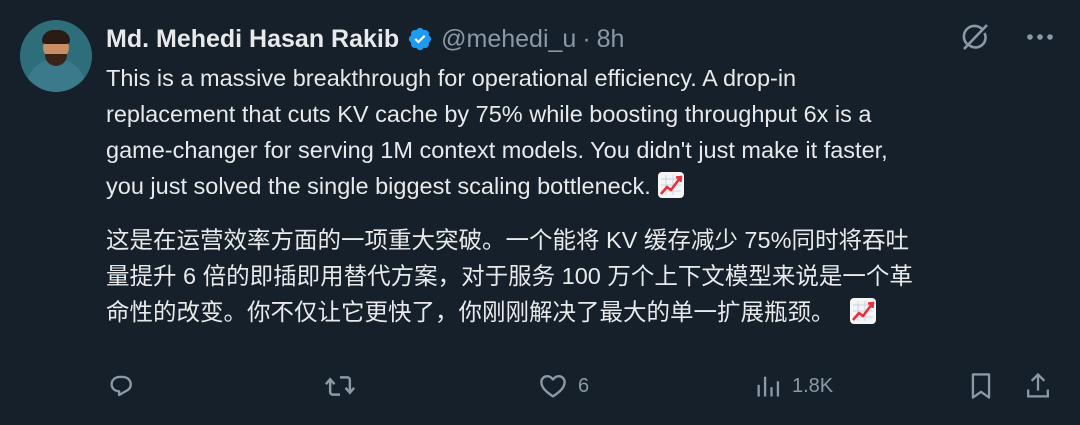 The width and height of the screenshot is (1080, 425). I want to click on grok-icon, so click(975, 37).